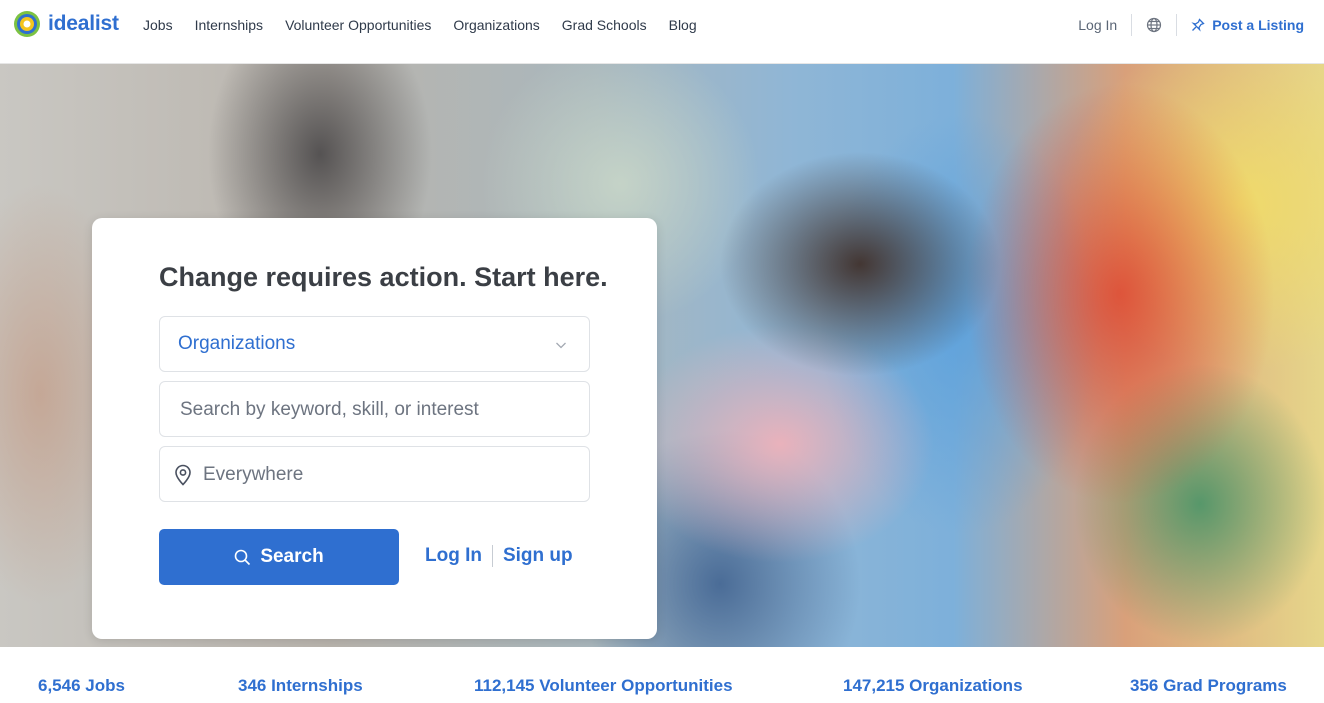 Image resolution: width=1324 pixels, height=703 pixels. What do you see at coordinates (374, 344) in the screenshot?
I see `listing-type-select: Organizations` at bounding box center [374, 344].